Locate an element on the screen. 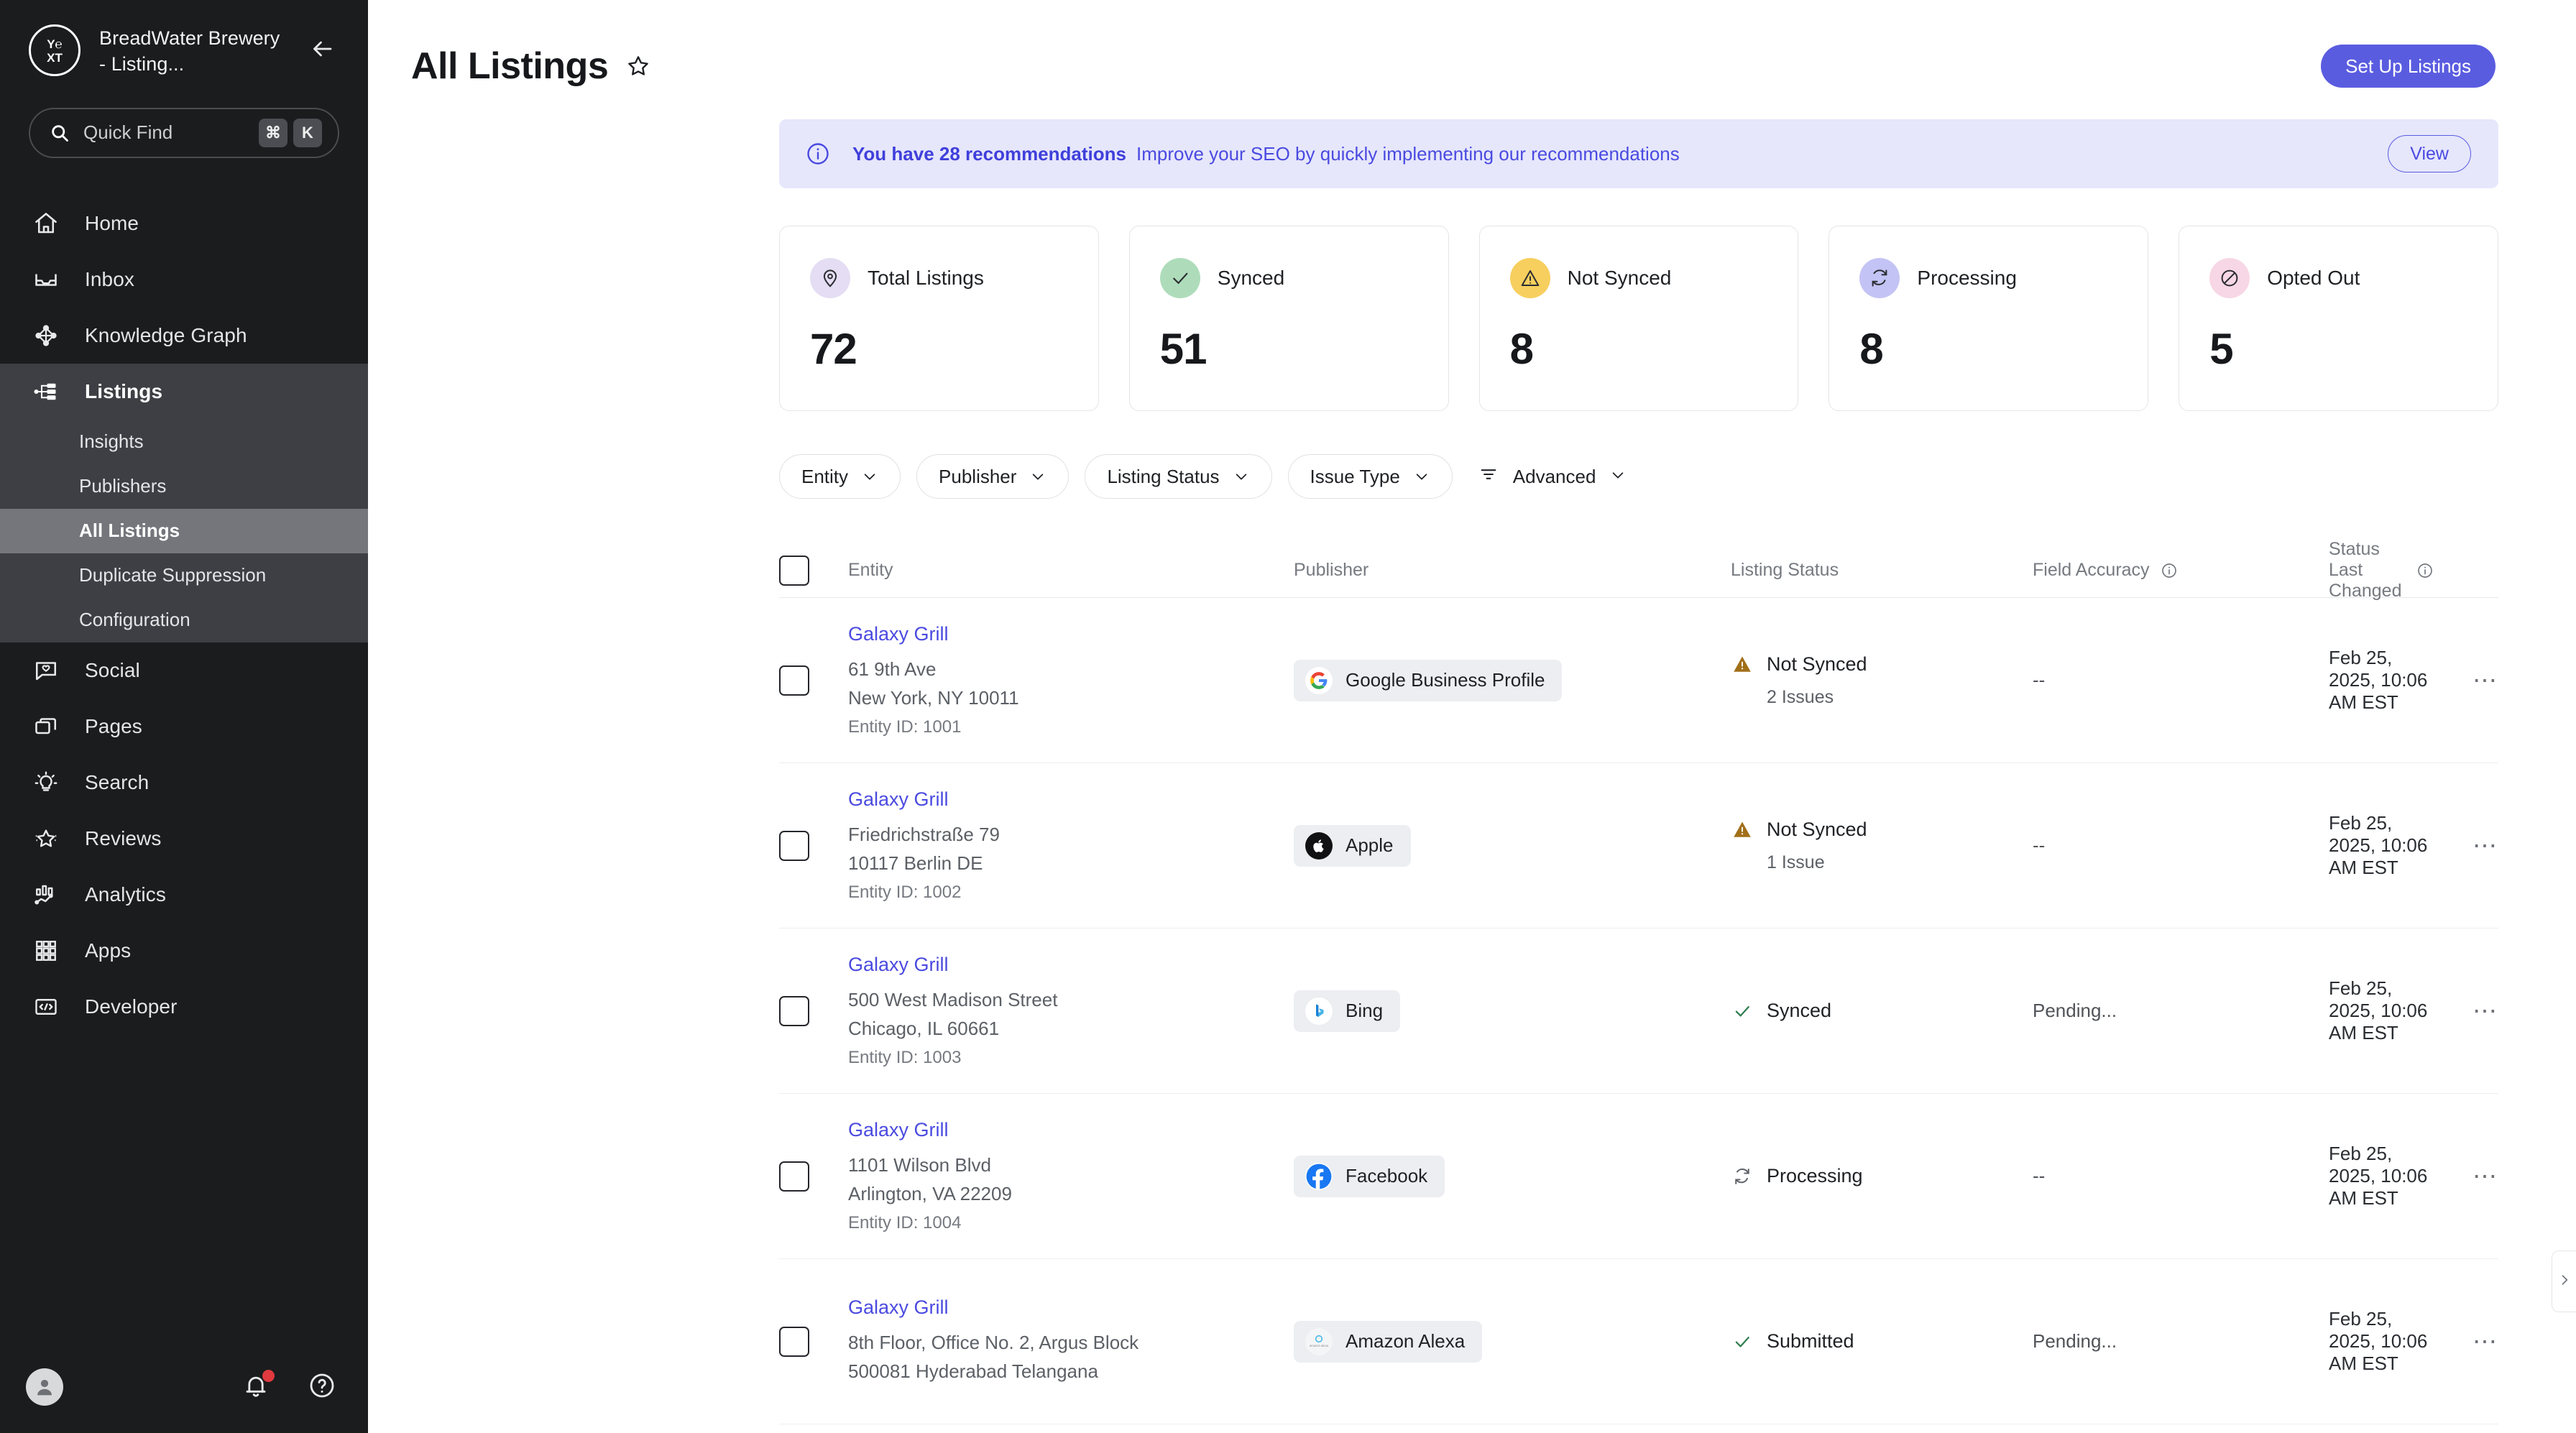 This screenshot has height=1433, width=2576. user-avatar-icon is located at coordinates (44, 1387).